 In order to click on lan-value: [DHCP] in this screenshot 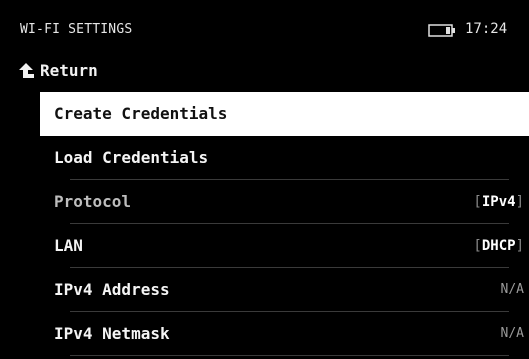, I will do `click(498, 246)`.